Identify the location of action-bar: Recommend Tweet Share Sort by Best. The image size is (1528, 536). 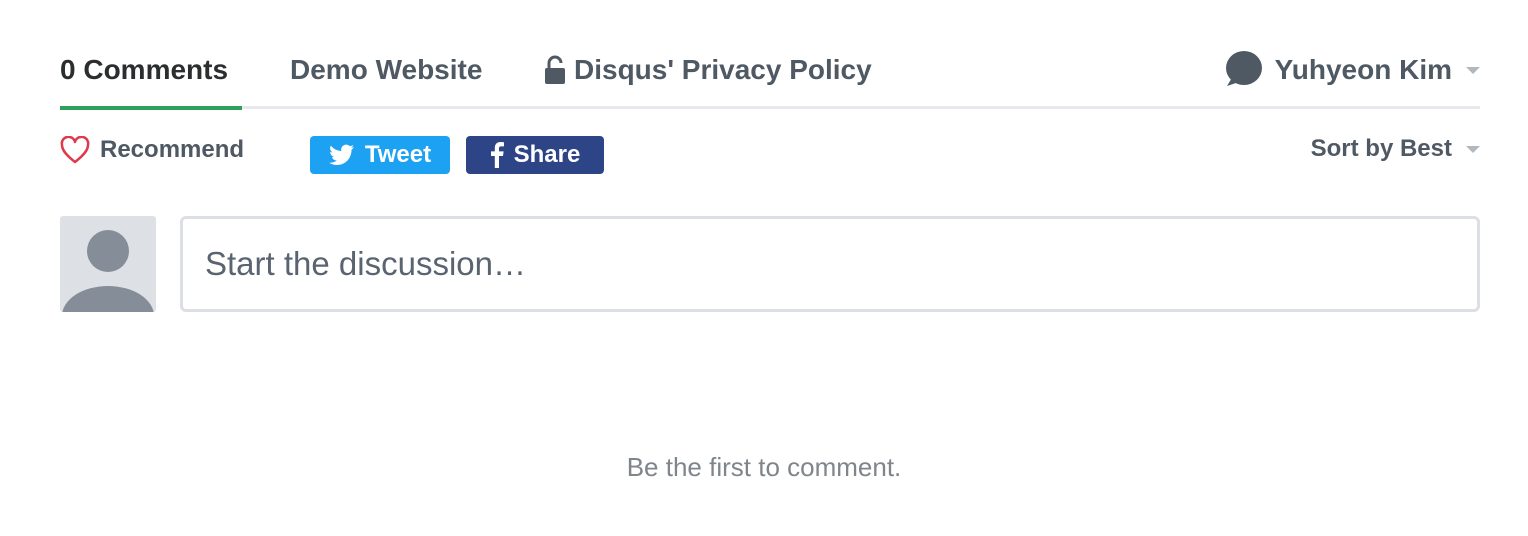
(770, 156).